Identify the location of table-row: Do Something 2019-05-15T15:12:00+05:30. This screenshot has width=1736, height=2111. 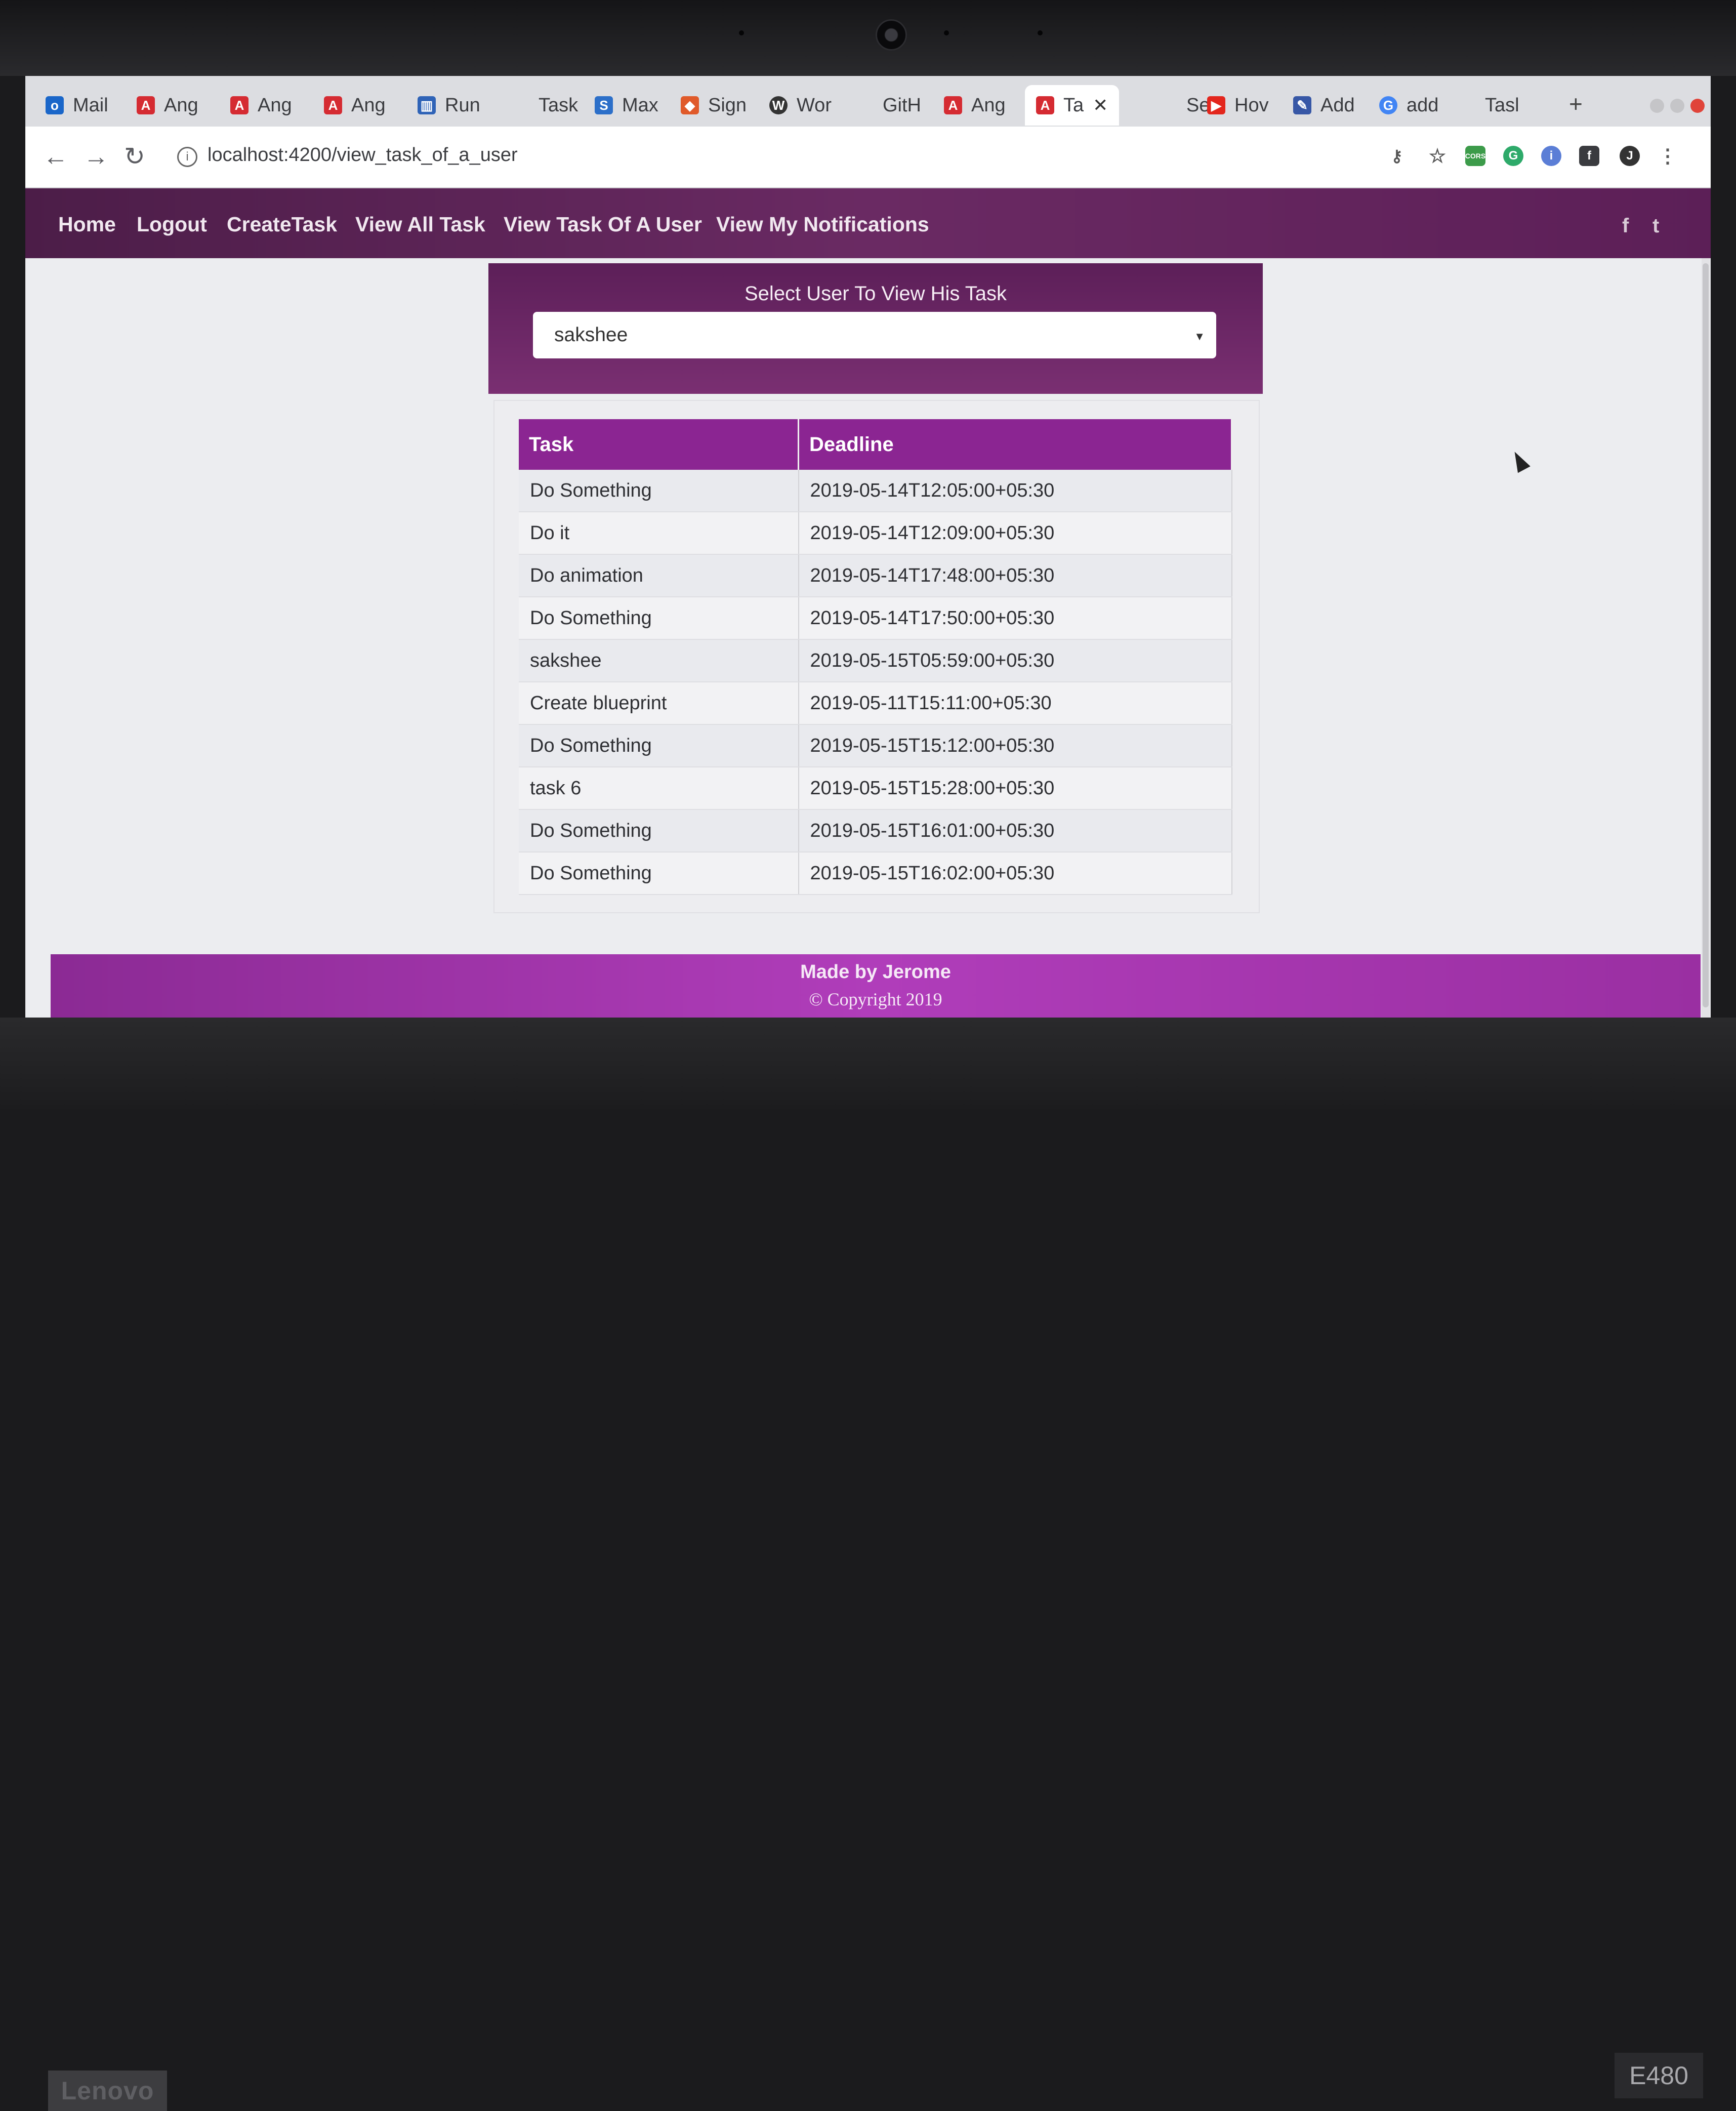
(875, 745).